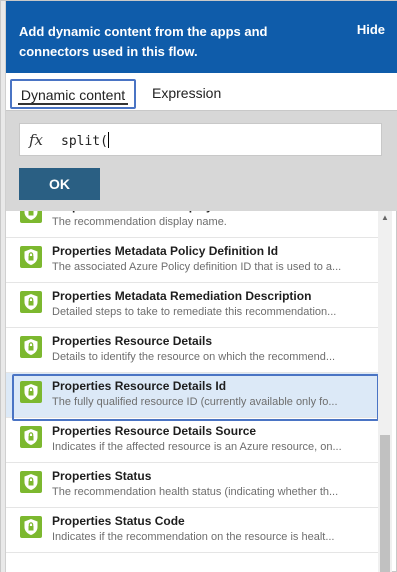  What do you see at coordinates (211, 212) in the screenshot?
I see `list-item-title: Properties Metadata Display Name` at bounding box center [211, 212].